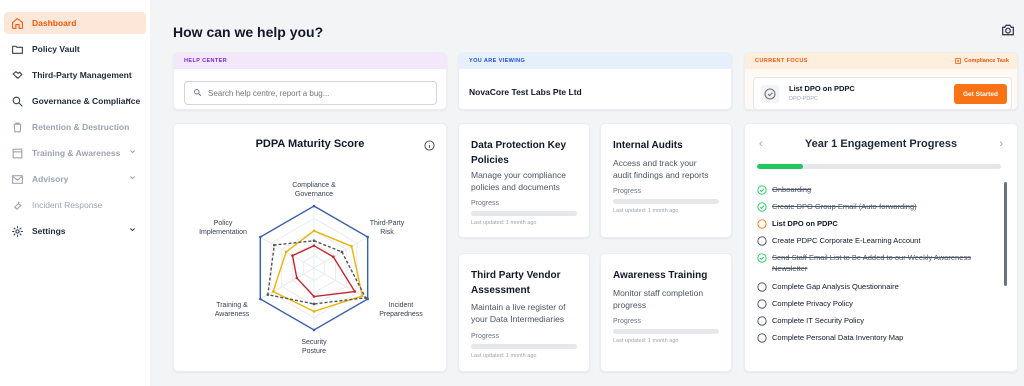  I want to click on sidebar-item-label: Training & Awareness, so click(76, 153).